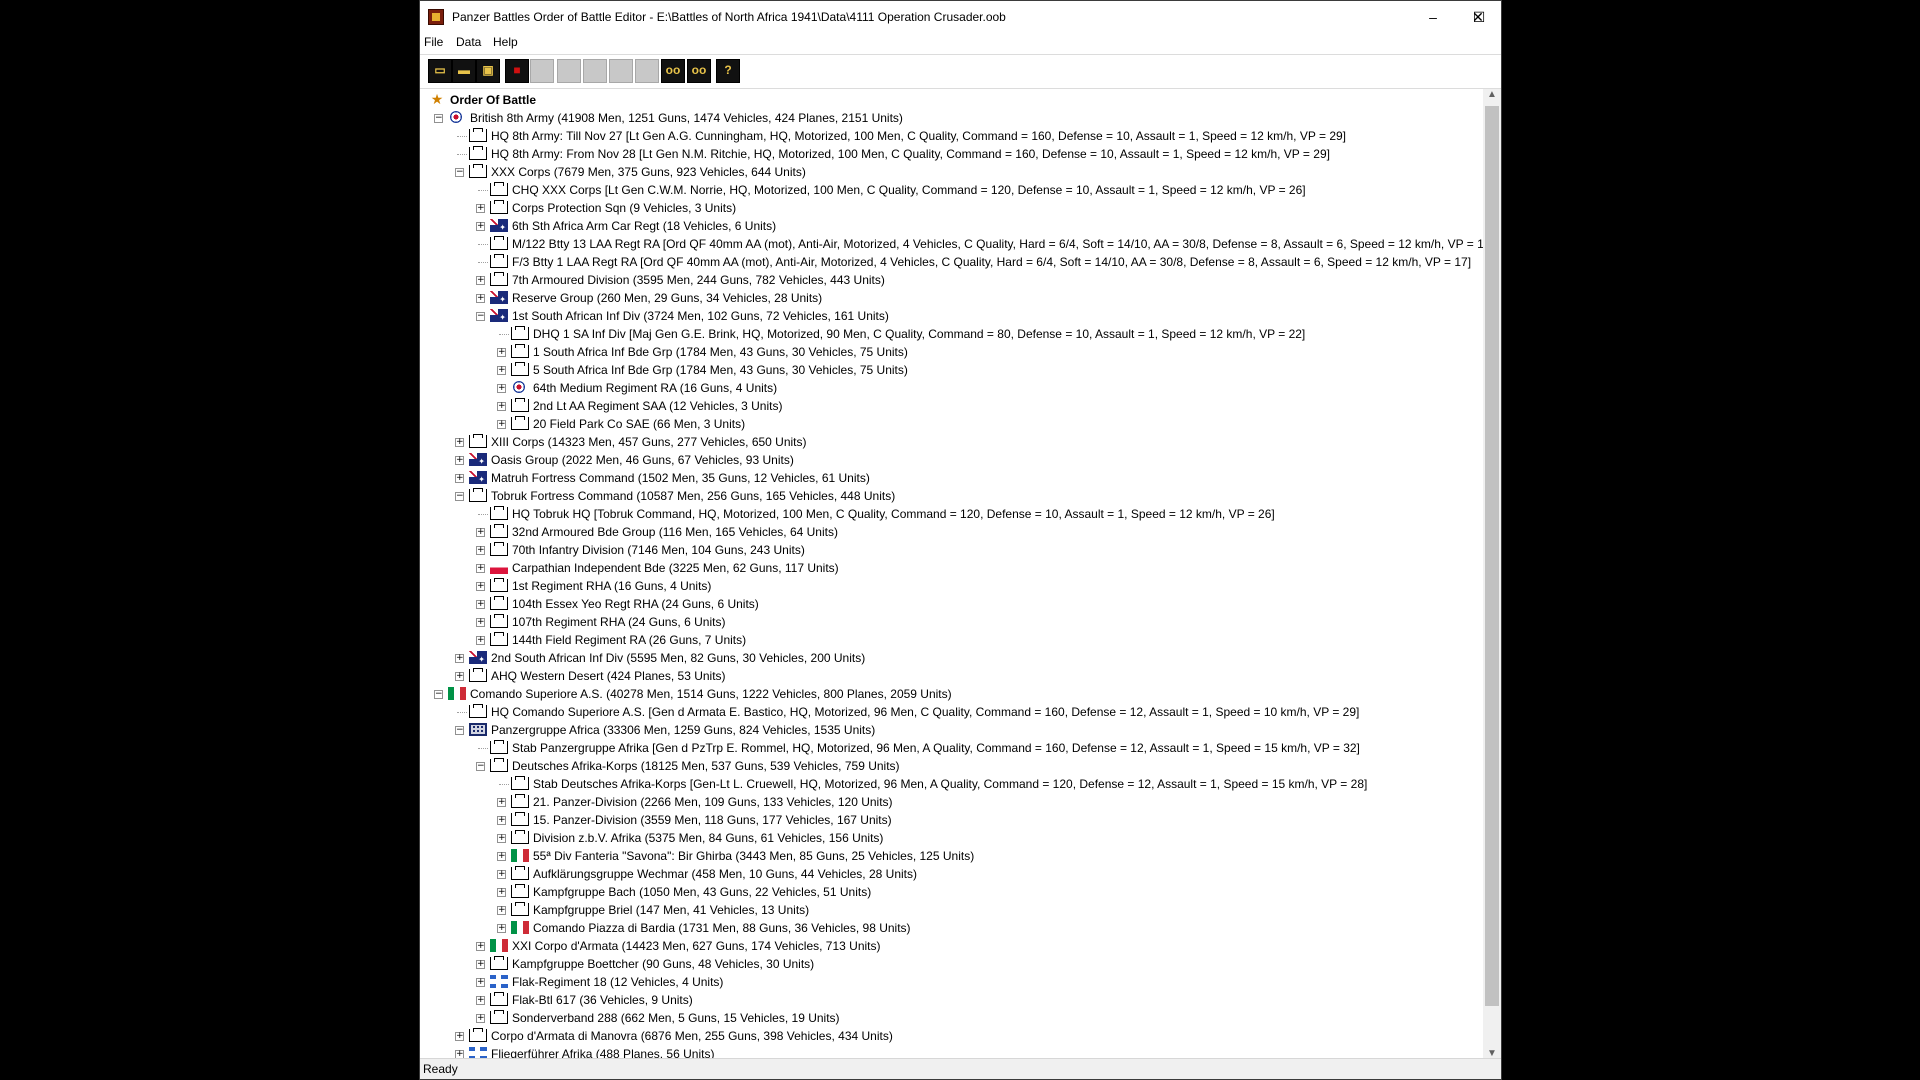  I want to click on cut-icon, so click(542, 71).